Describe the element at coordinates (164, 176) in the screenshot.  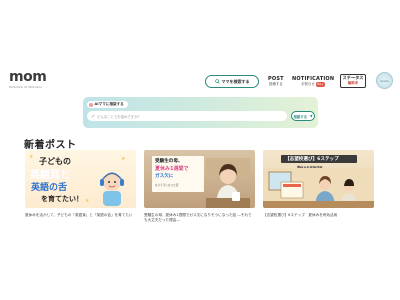
I see `thumb-text-line: ガス欠に` at that location.